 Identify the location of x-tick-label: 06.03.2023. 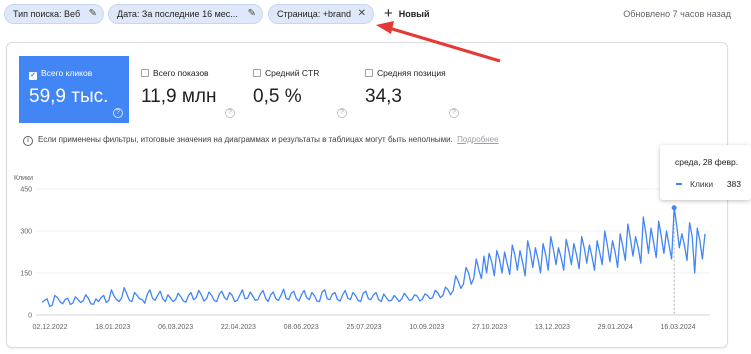
(175, 327).